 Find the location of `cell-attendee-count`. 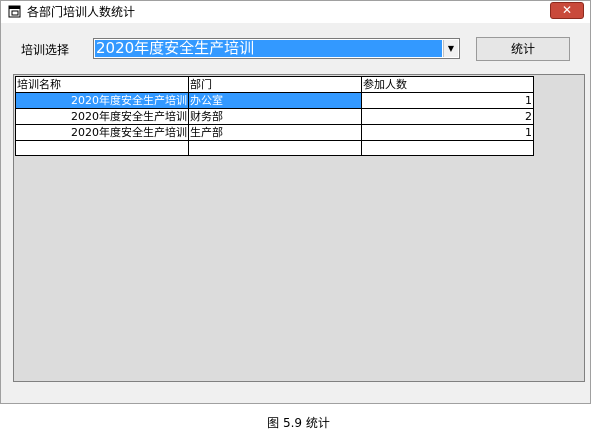

cell-attendee-count is located at coordinates (447, 148).